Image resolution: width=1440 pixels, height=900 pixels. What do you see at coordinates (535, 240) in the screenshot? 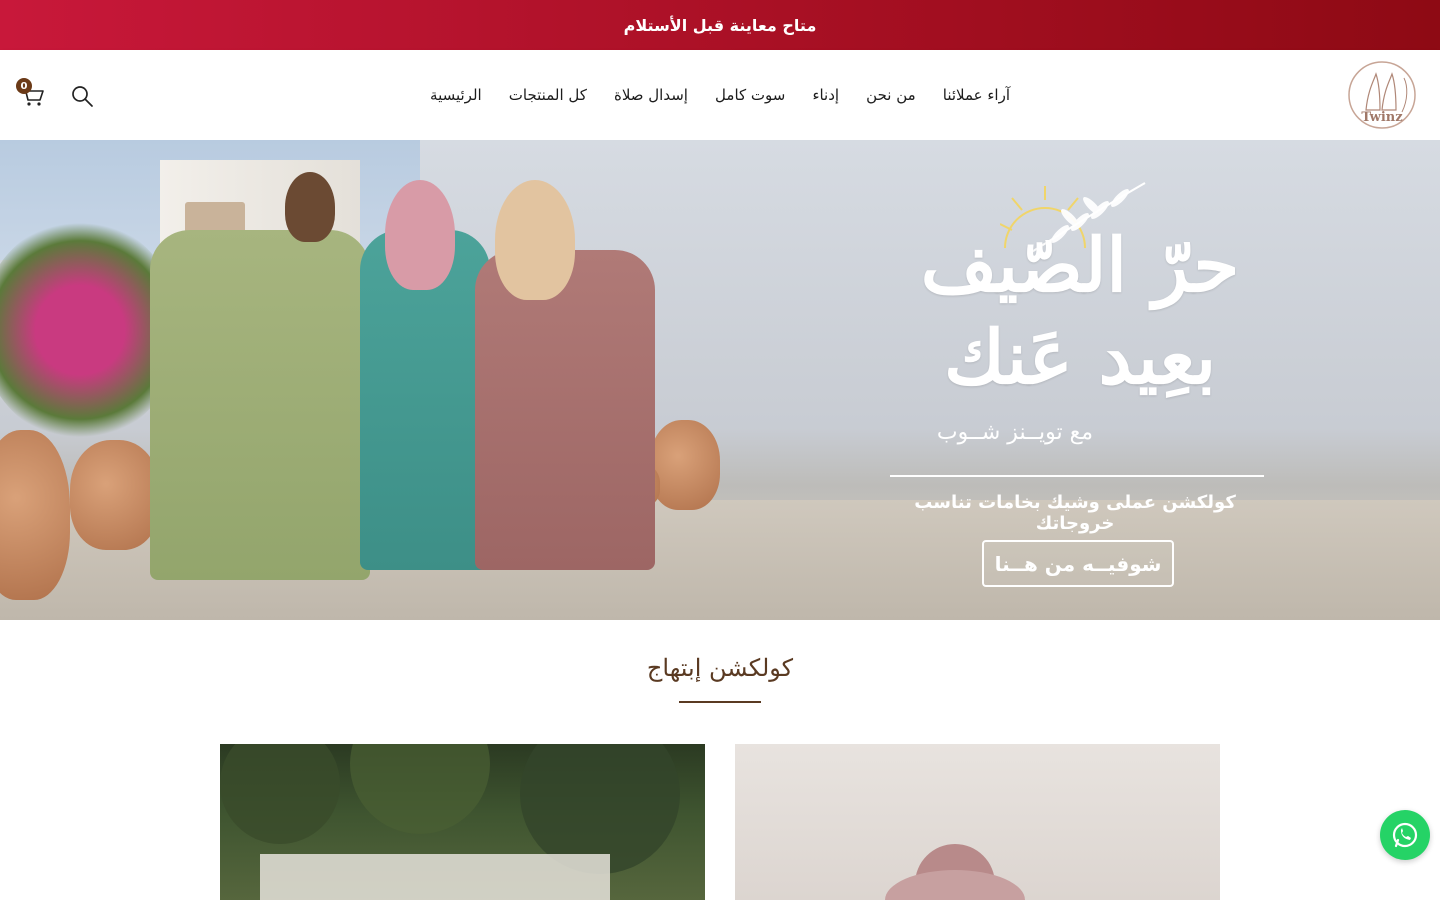
I see `model-hijab-beige` at bounding box center [535, 240].